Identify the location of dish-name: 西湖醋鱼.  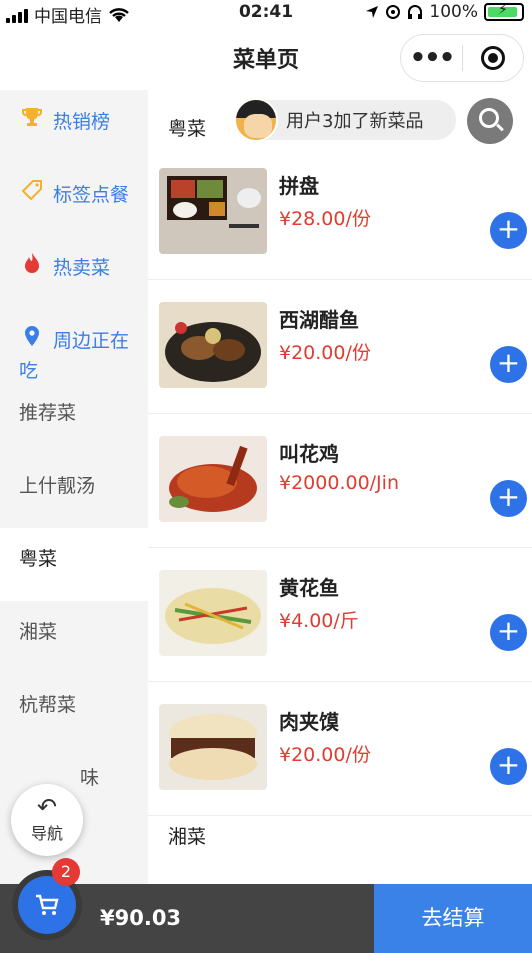
(319, 320).